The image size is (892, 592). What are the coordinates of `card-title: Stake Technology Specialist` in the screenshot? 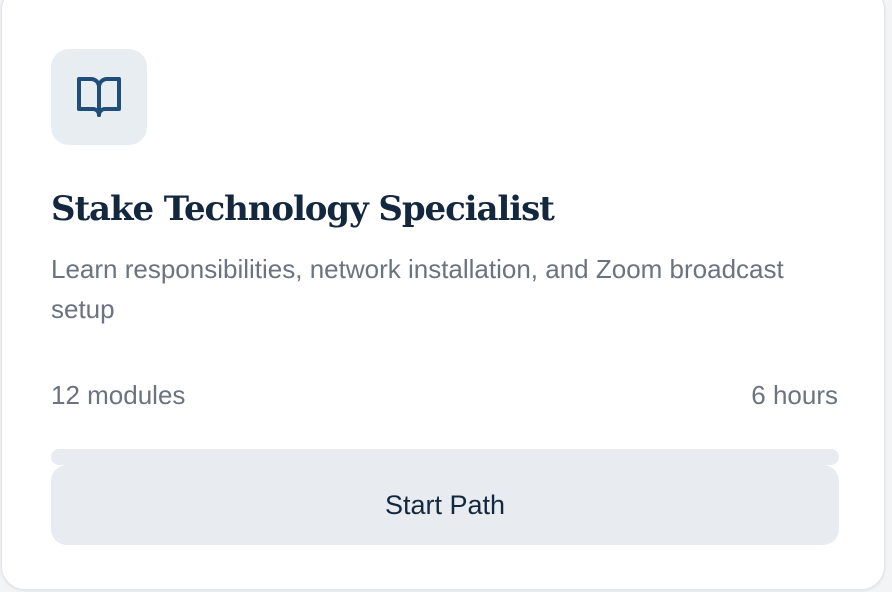 It's located at (303, 209).